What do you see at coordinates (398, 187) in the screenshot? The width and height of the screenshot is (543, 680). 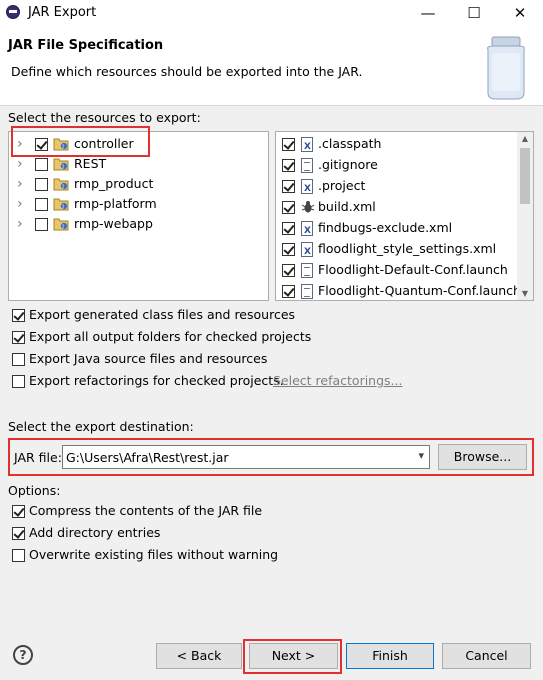 I see `file-row: .project` at bounding box center [398, 187].